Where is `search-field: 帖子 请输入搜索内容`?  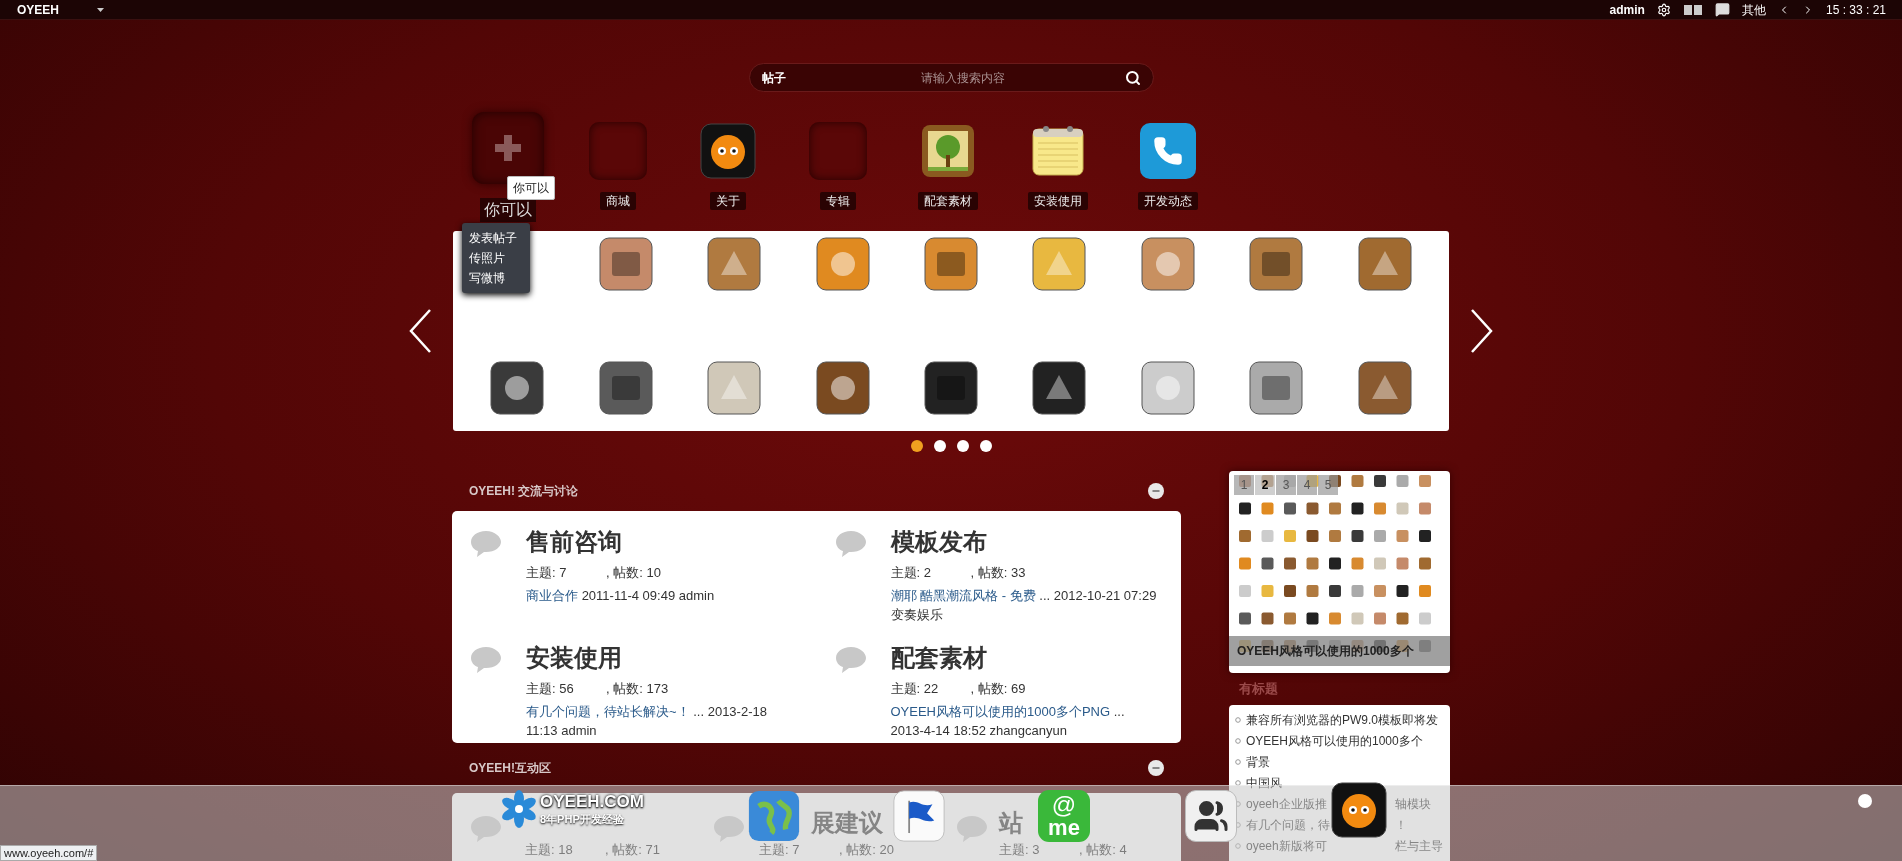
search-field: 帖子 请输入搜索内容 is located at coordinates (951, 77).